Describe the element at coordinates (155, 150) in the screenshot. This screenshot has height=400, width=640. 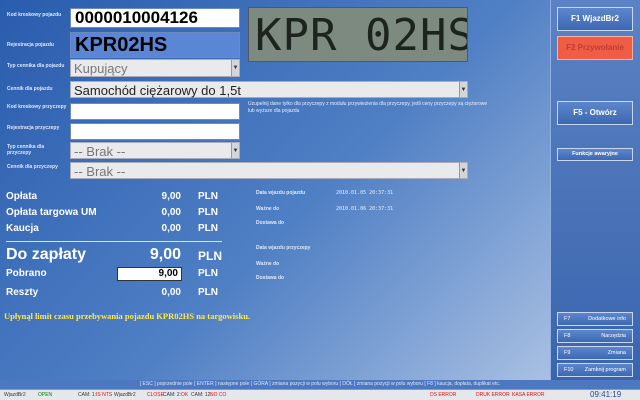
I see `trailer-type-select: -- Brak -- ▼` at that location.